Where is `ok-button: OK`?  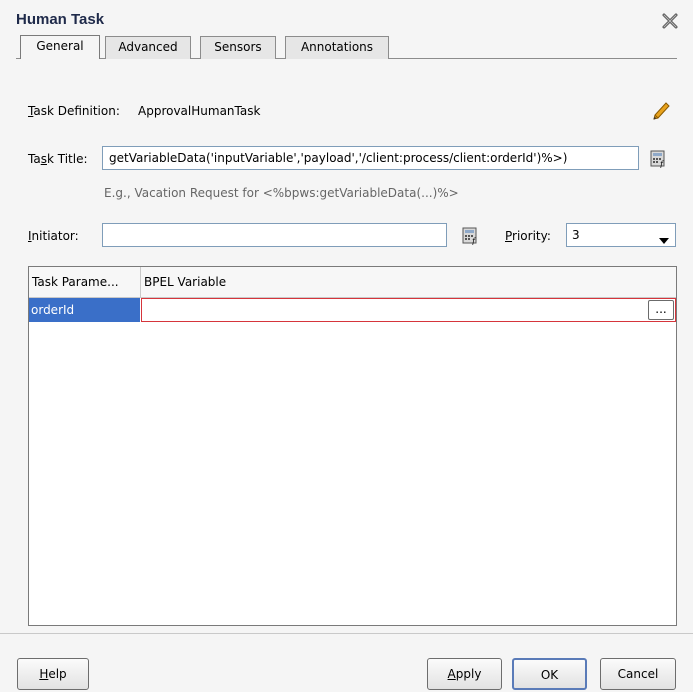 ok-button: OK is located at coordinates (549, 674).